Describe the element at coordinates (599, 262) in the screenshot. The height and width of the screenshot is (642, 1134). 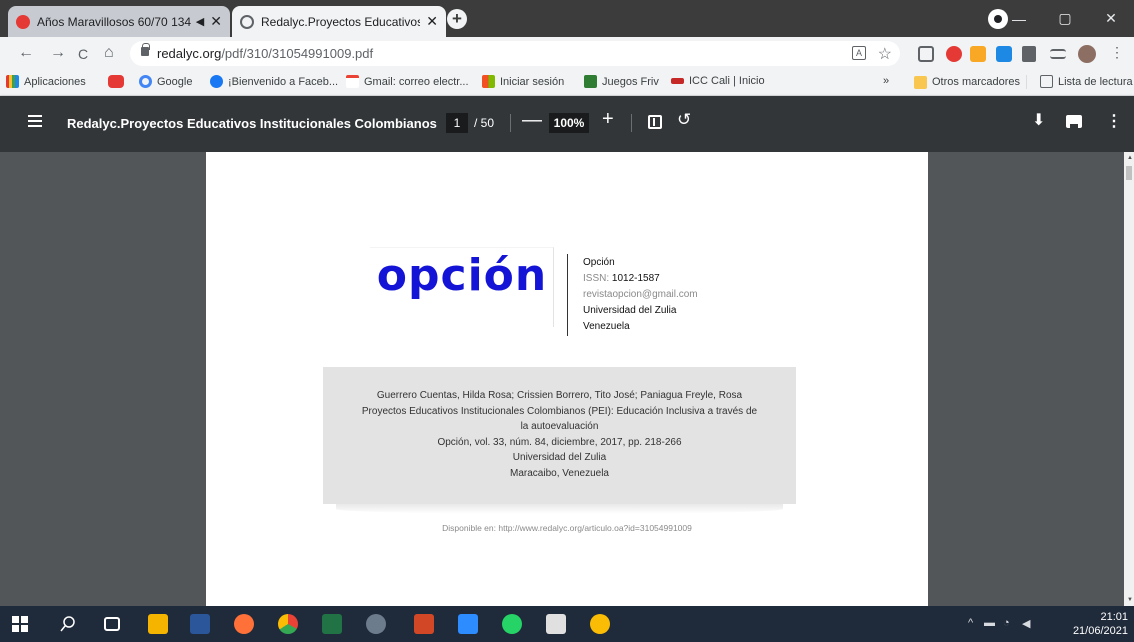
I see `journal-name: Opción` at that location.